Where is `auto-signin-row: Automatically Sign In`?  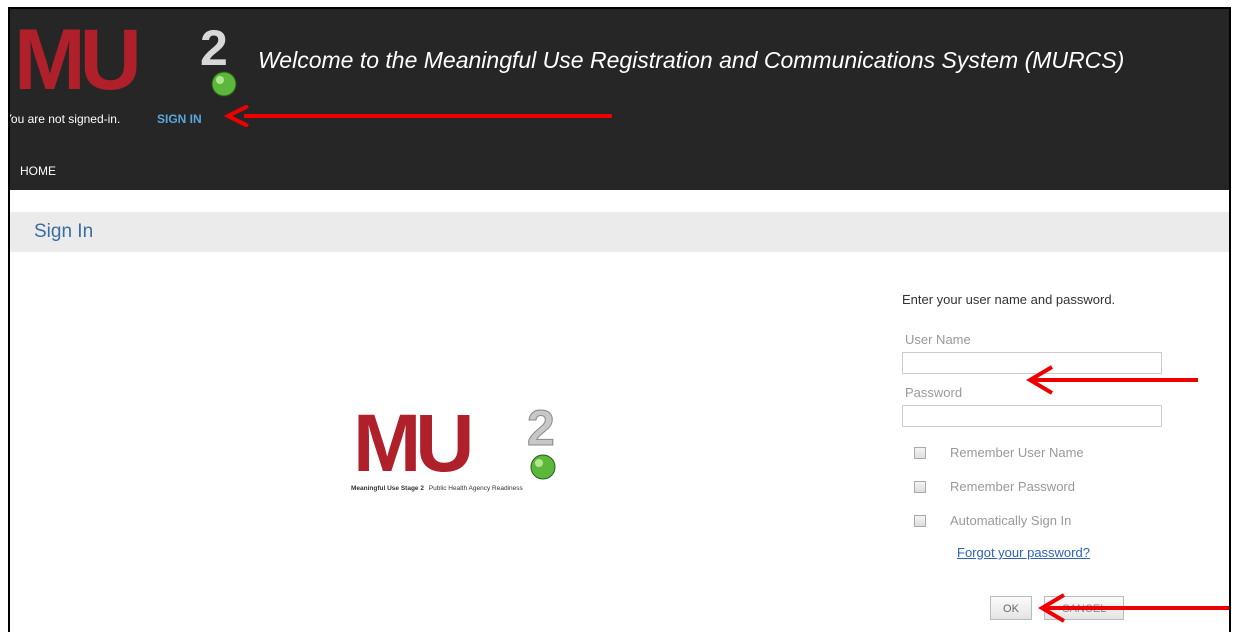
auto-signin-row: Automatically Sign In is located at coordinates (992, 520).